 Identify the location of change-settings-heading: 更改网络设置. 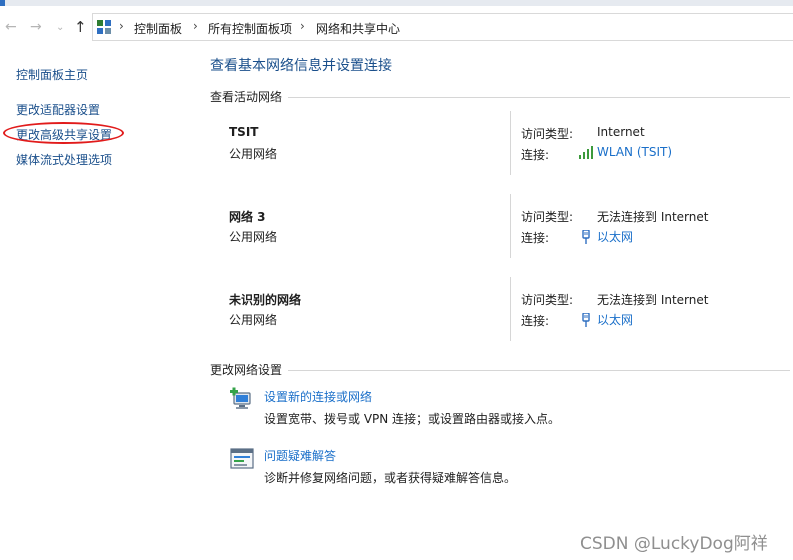
(246, 370).